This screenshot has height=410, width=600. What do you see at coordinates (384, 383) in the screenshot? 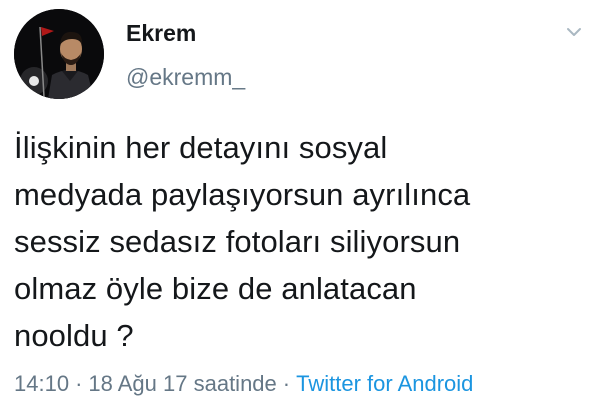
I see `tweet-source-link: Twitter for Android` at bounding box center [384, 383].